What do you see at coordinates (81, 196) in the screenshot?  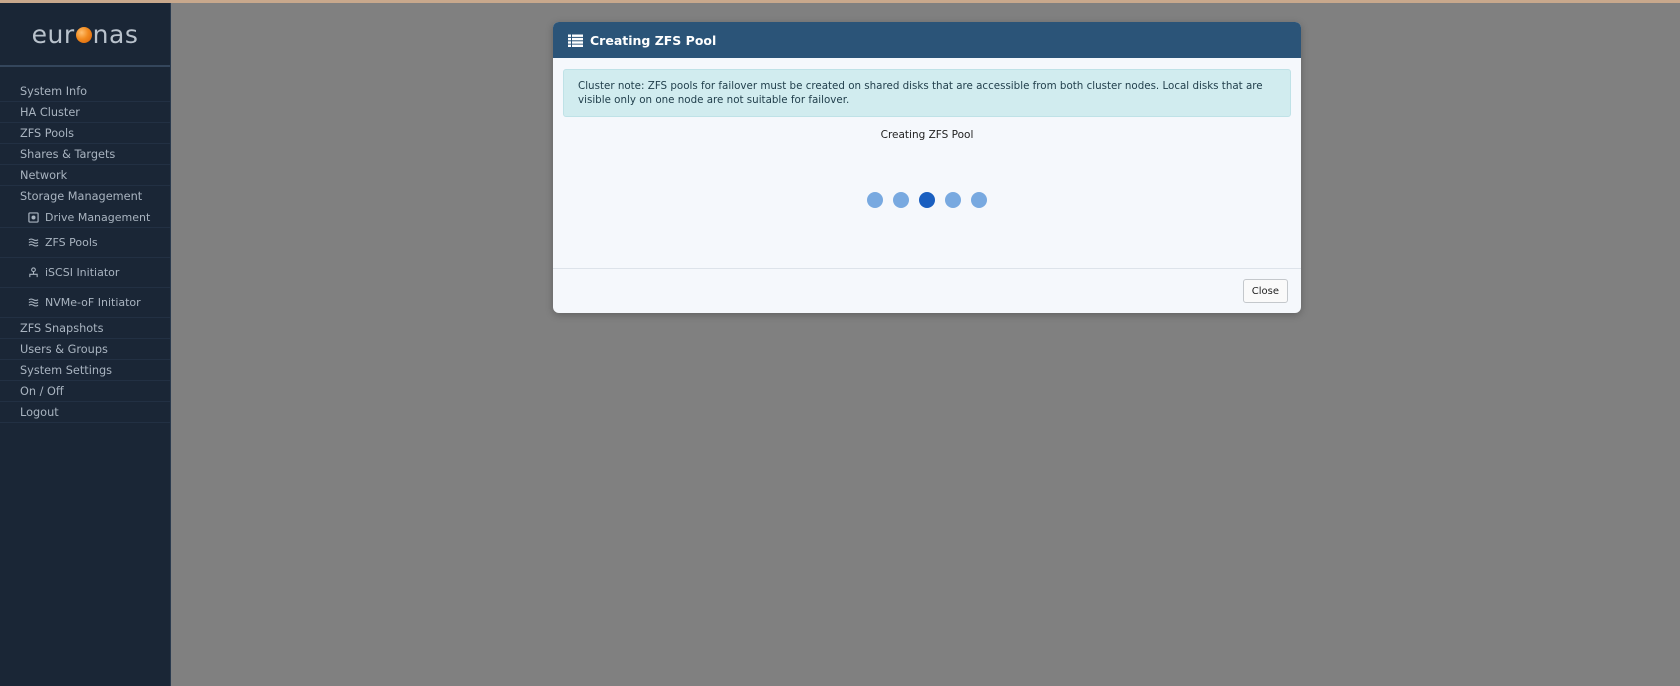 I see `sidebar-item-label: Storage Management` at bounding box center [81, 196].